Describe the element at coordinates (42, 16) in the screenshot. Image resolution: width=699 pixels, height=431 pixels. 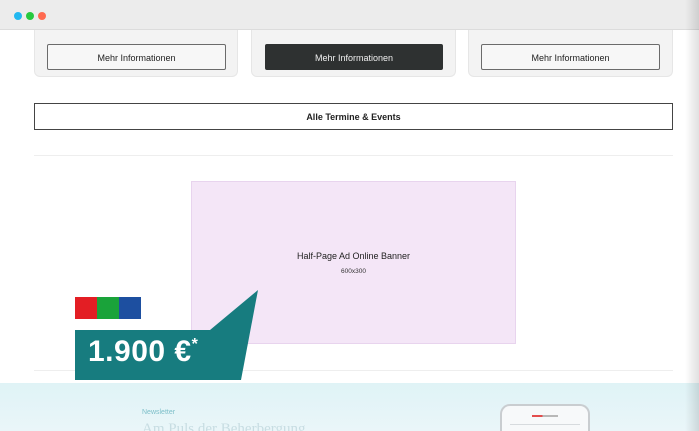
I see `window-maximize-dot-icon` at that location.